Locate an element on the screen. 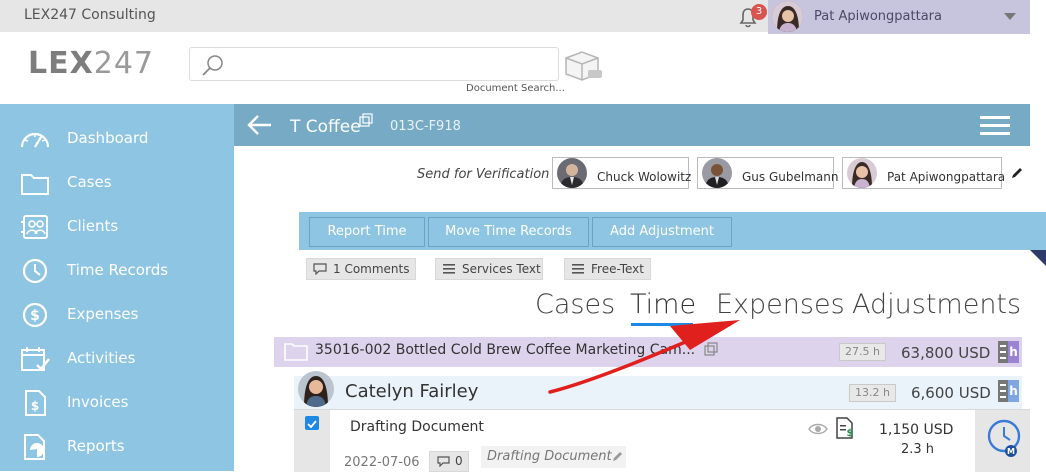 This screenshot has height=472, width=1046. timekeeper-amount: 6,600 USD is located at coordinates (951, 393).